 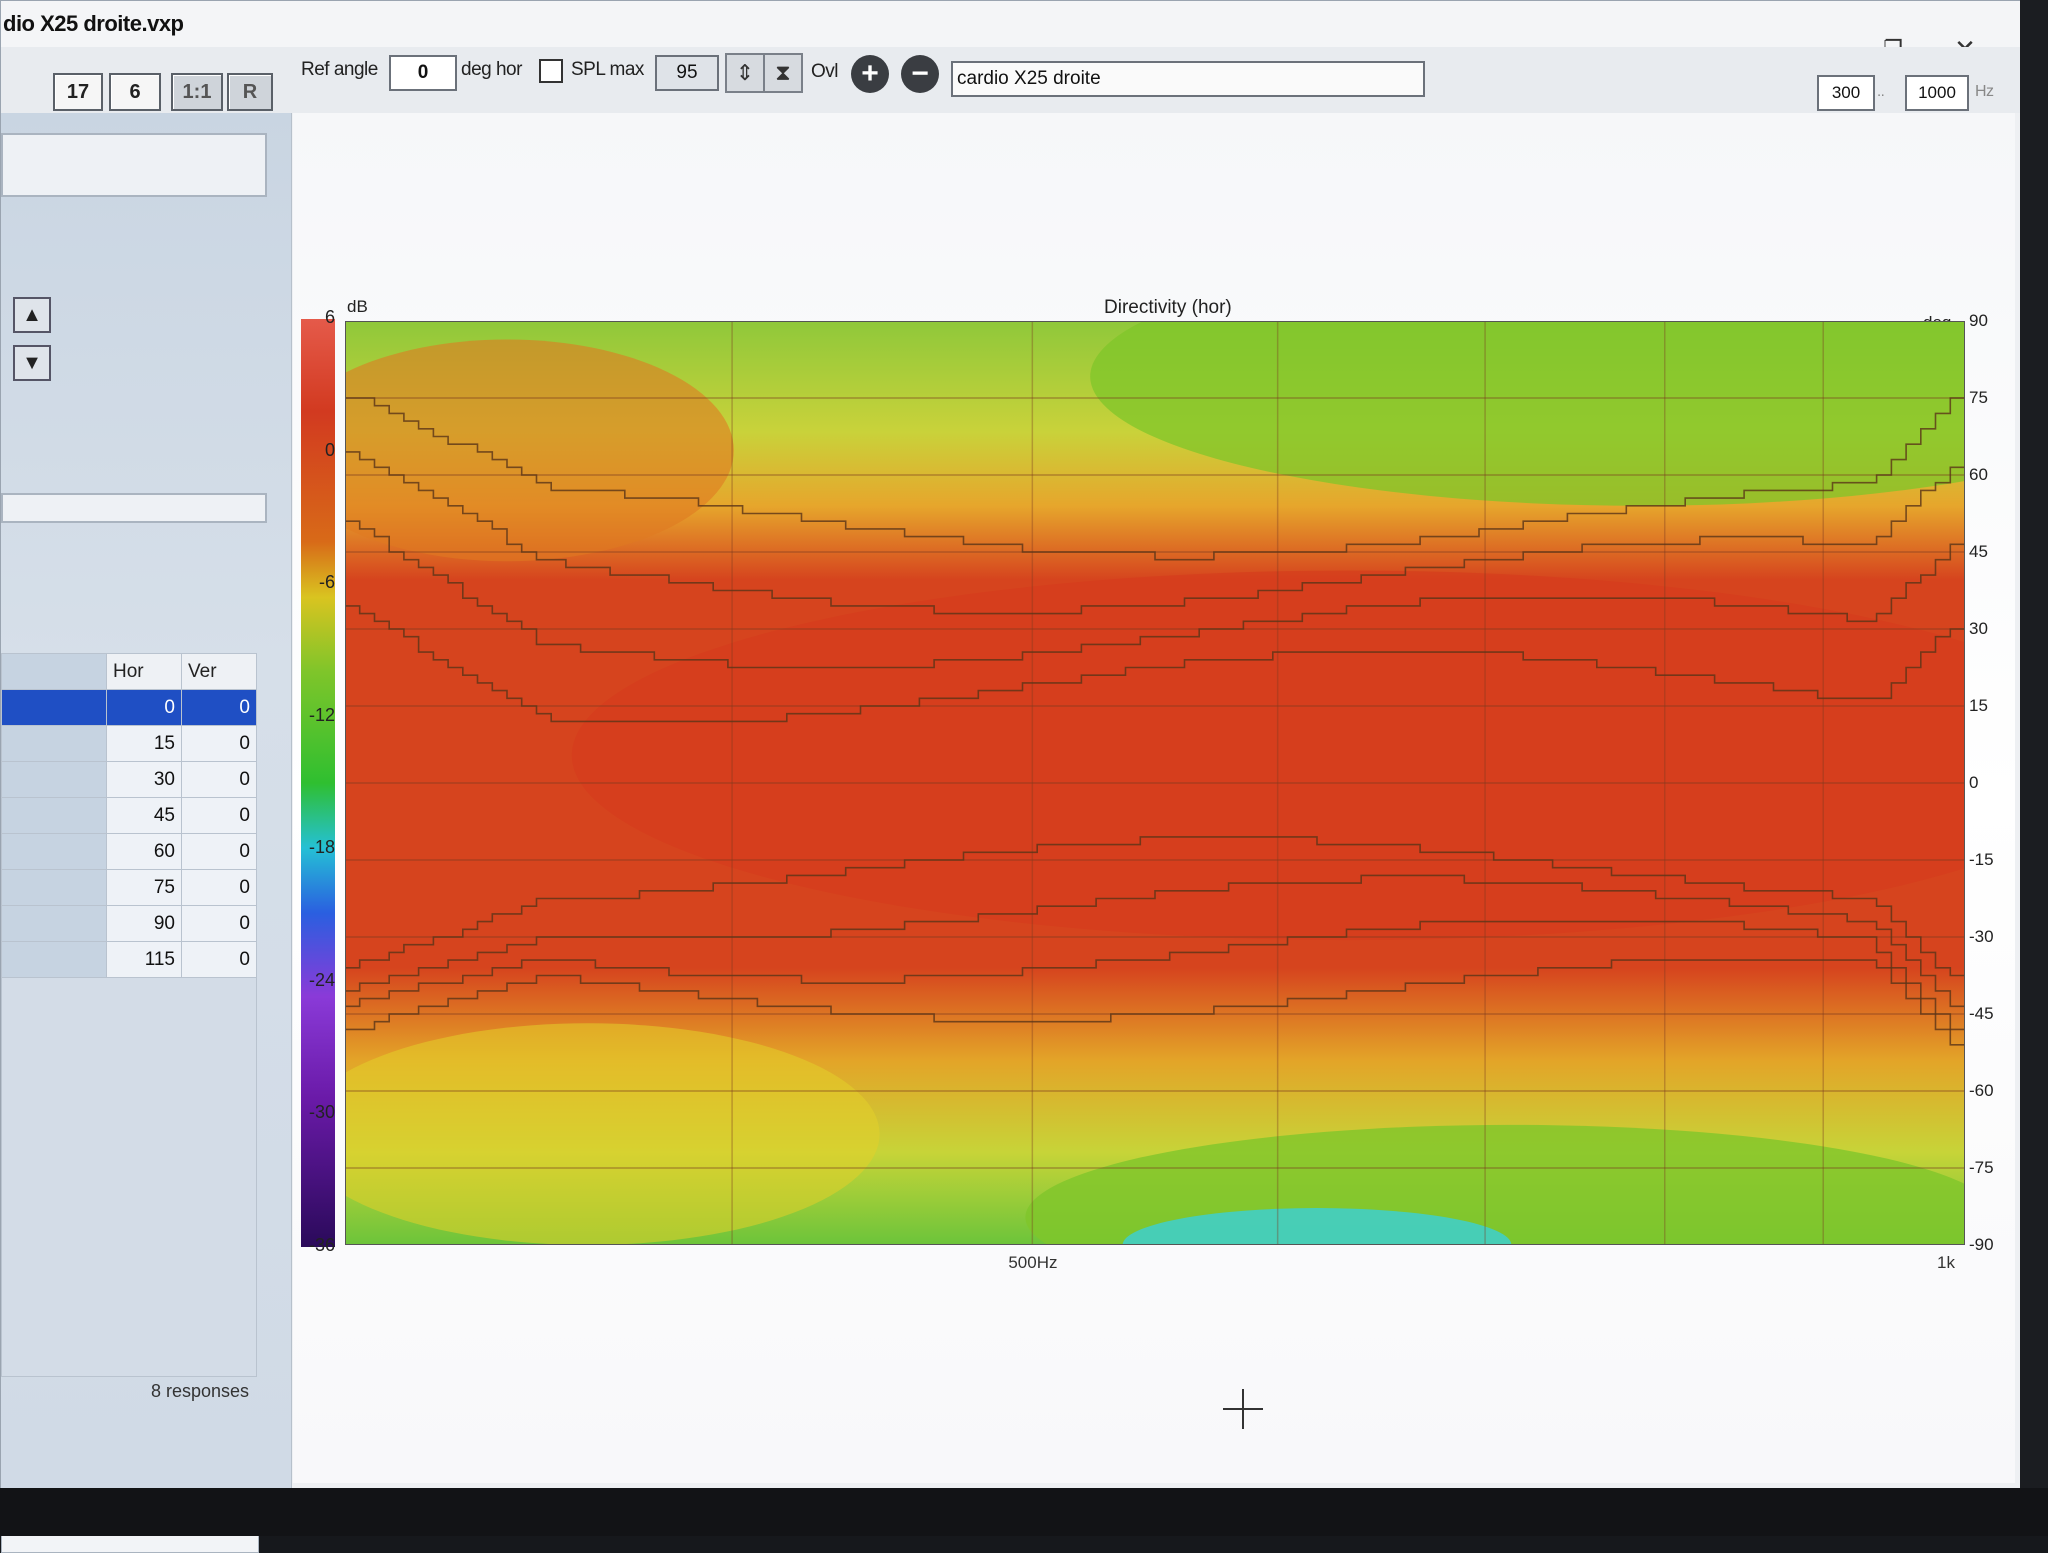 I want to click on table-row: 75 0, so click(x=129, y=887).